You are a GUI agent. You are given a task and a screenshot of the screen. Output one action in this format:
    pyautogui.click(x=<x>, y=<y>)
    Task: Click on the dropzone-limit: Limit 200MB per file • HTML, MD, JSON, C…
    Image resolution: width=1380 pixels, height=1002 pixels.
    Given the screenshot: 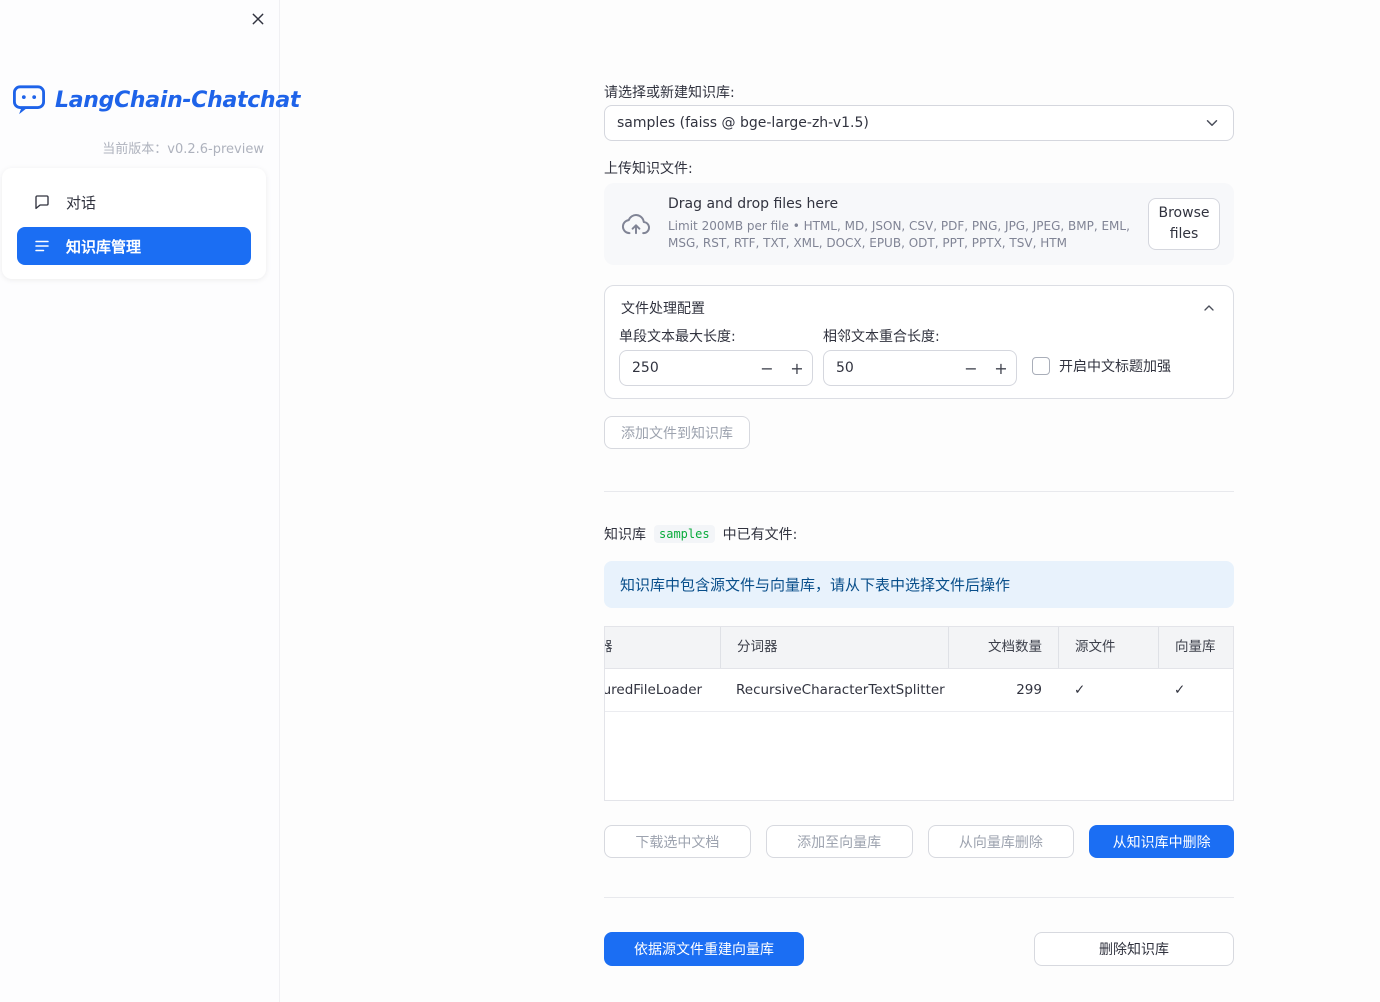 What is the action you would take?
    pyautogui.click(x=899, y=234)
    